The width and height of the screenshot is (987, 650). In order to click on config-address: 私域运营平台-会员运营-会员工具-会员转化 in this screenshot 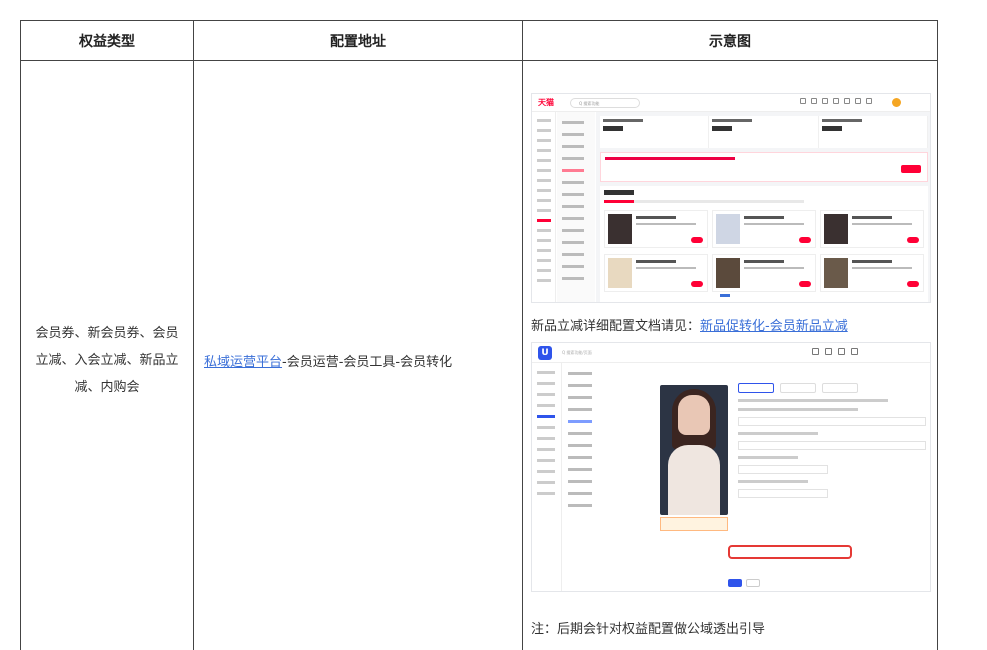, I will do `click(358, 360)`.